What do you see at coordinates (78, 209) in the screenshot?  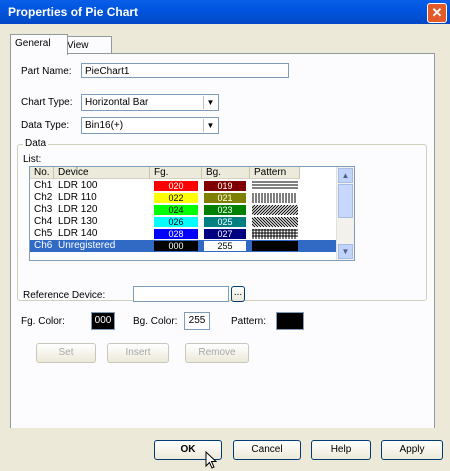 I see `row-device: LDR 120` at bounding box center [78, 209].